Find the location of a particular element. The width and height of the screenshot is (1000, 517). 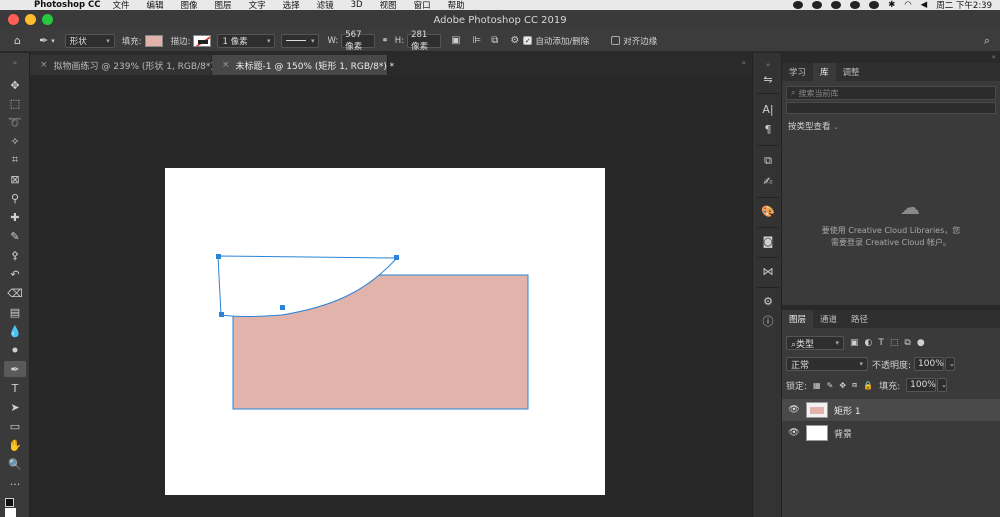

tab-paths: 路径 is located at coordinates (859, 319).